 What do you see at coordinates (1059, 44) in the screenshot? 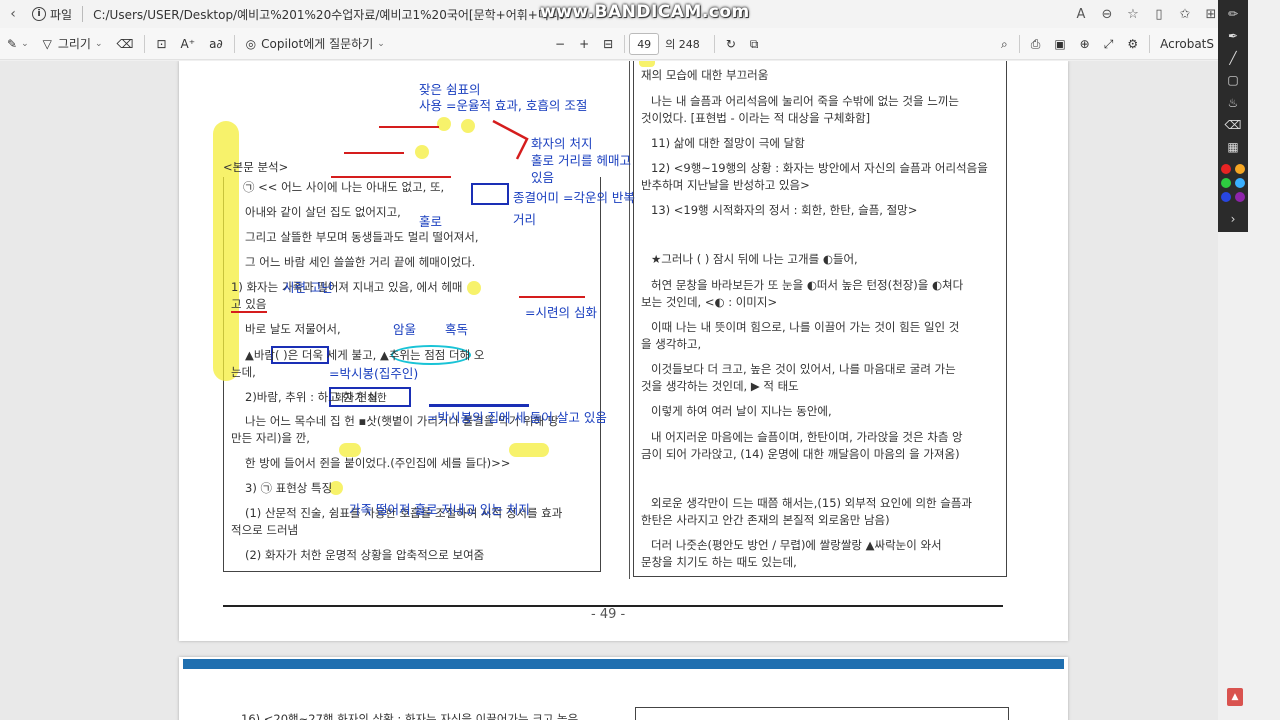
I see `save-icon: ▣` at bounding box center [1059, 44].